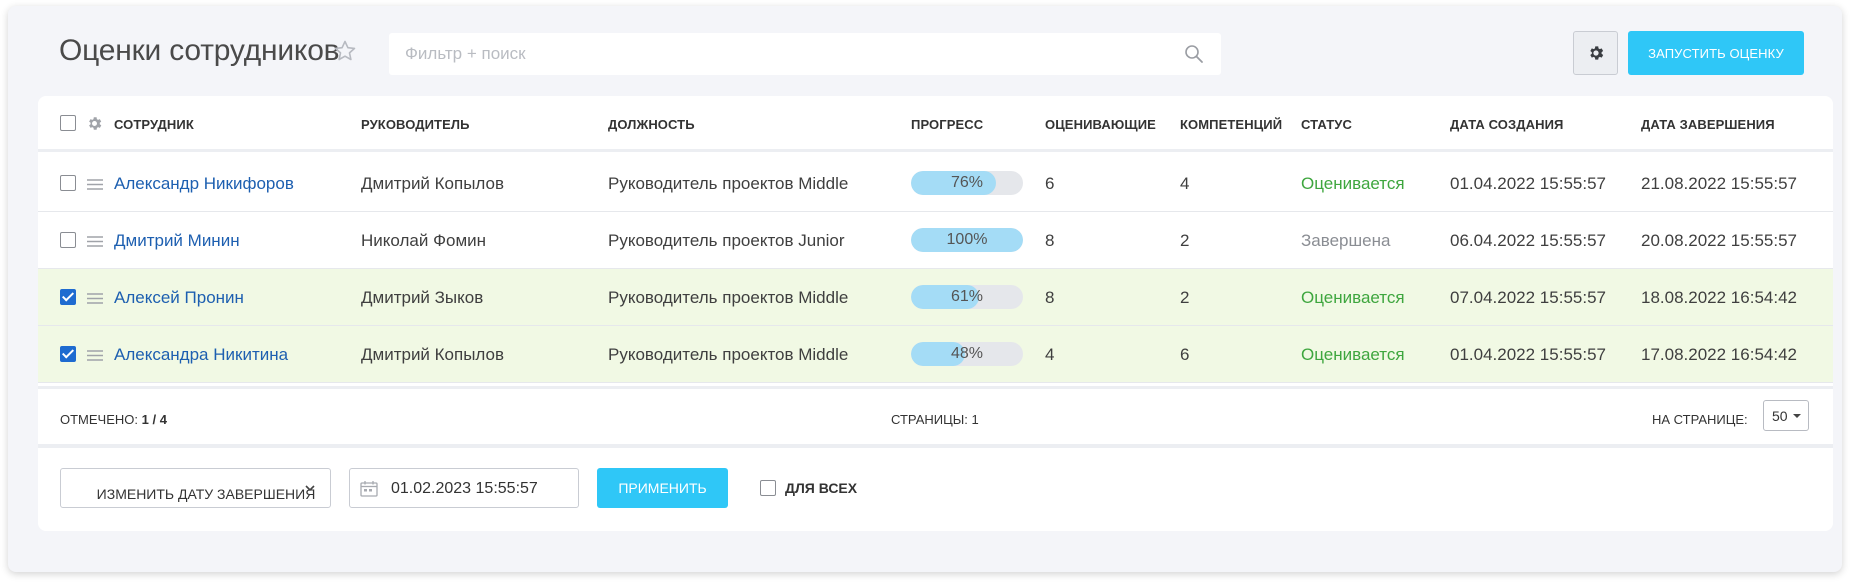  What do you see at coordinates (154, 124) in the screenshot?
I see `column-header-employee: Сотрудник` at bounding box center [154, 124].